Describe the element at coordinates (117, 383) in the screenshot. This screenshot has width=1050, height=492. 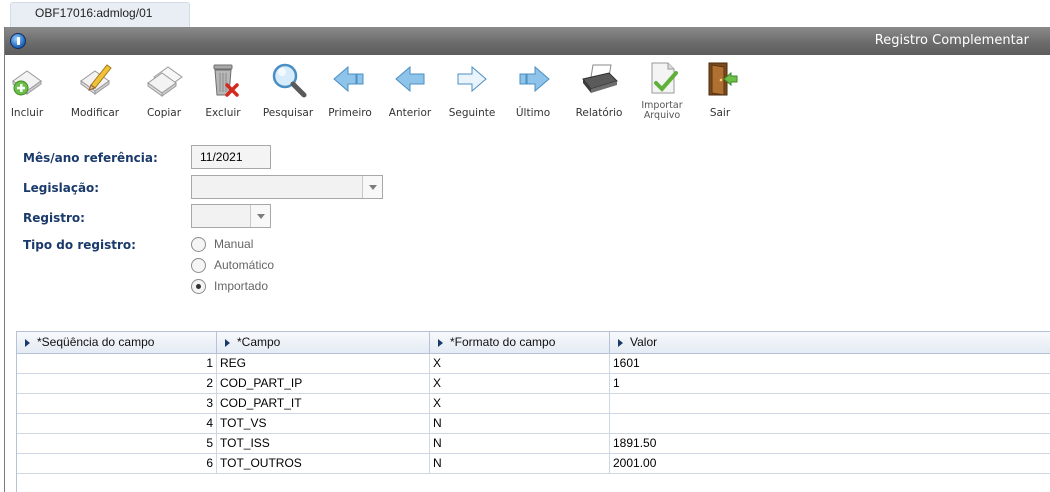
I see `cell-sequencia: 2` at that location.